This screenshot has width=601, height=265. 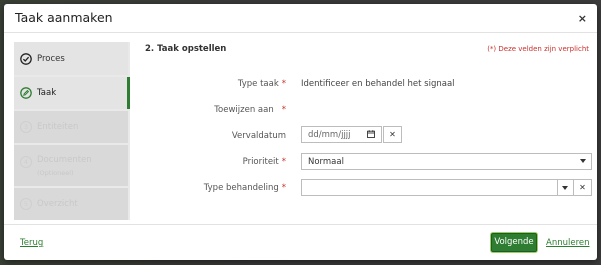 I want to click on step-taak: Taak, so click(x=72, y=93).